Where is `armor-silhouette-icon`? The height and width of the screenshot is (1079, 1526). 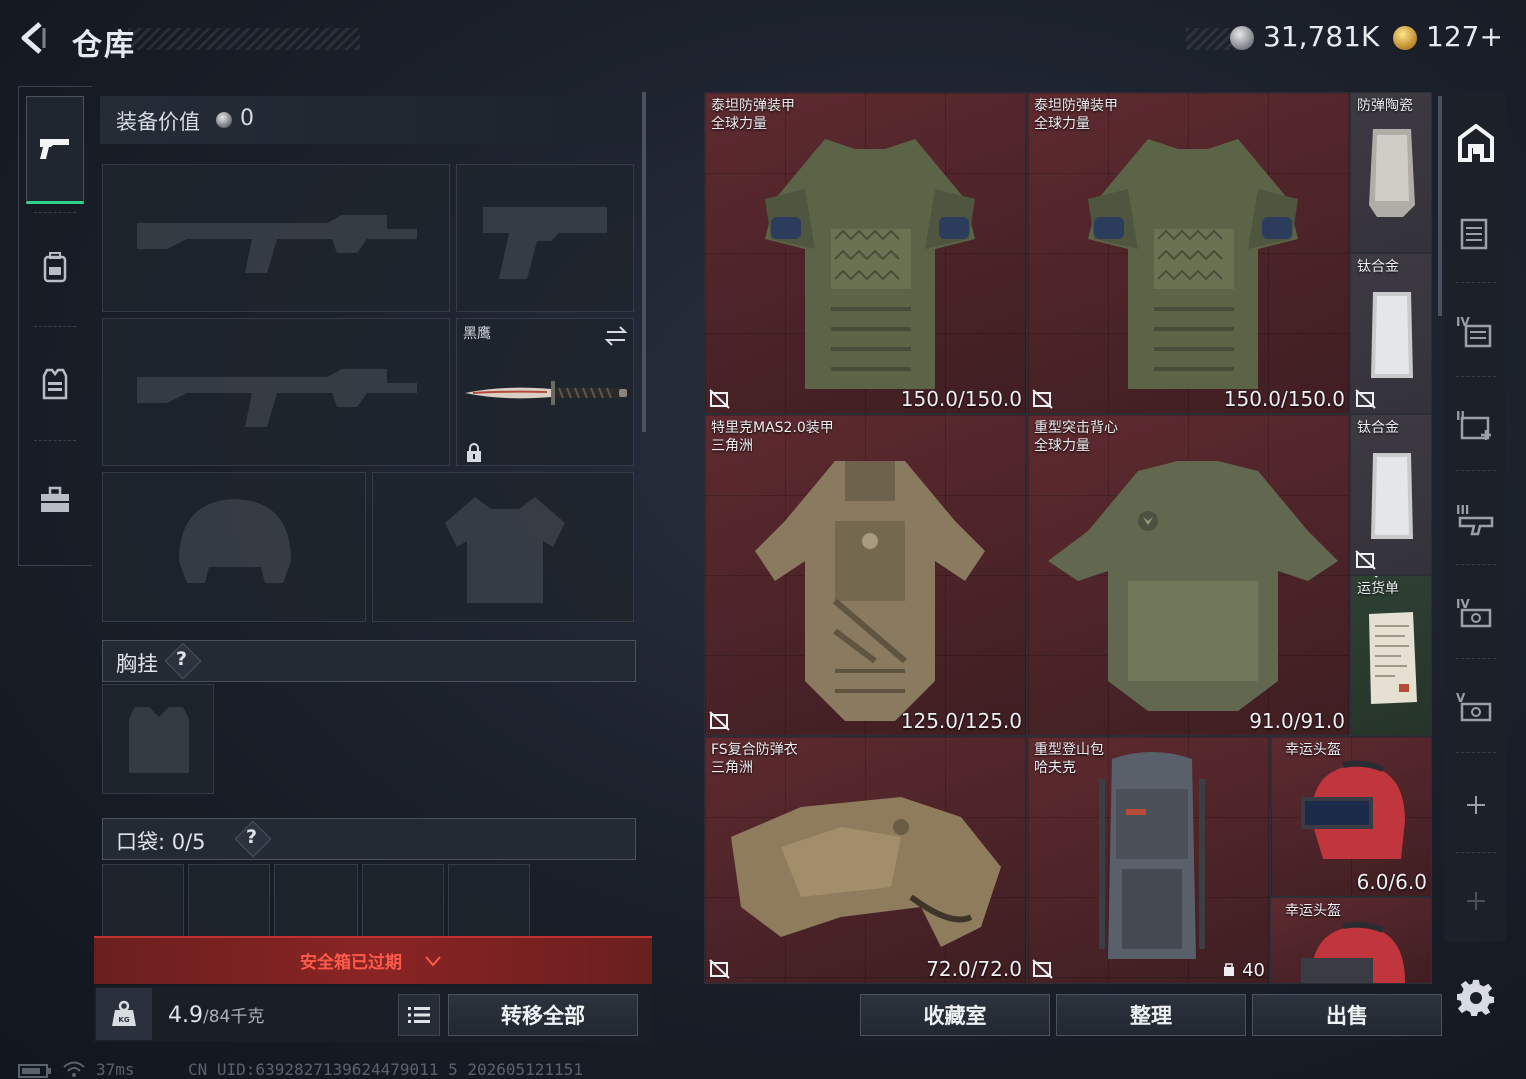 armor-silhouette-icon is located at coordinates (505, 550).